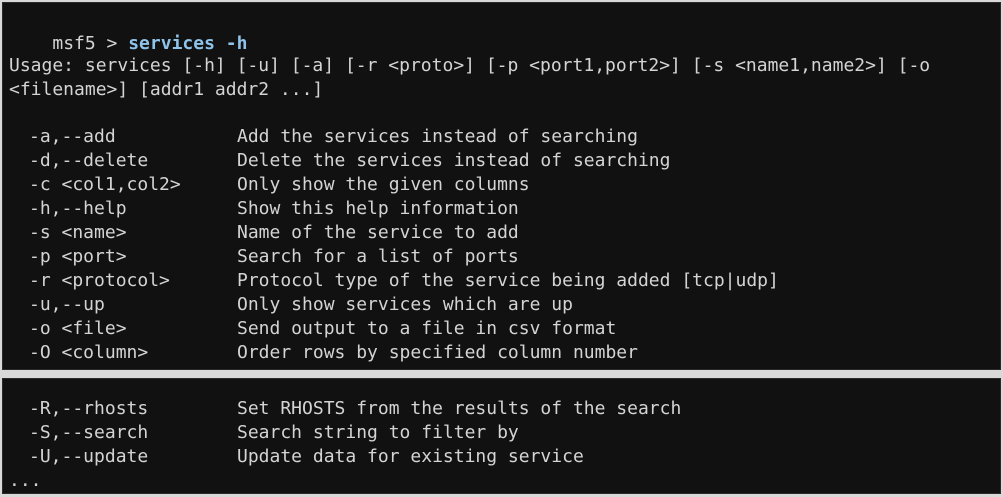 This screenshot has height=497, width=1003. What do you see at coordinates (89, 432) in the screenshot?
I see `option-flag: -S,--search` at bounding box center [89, 432].